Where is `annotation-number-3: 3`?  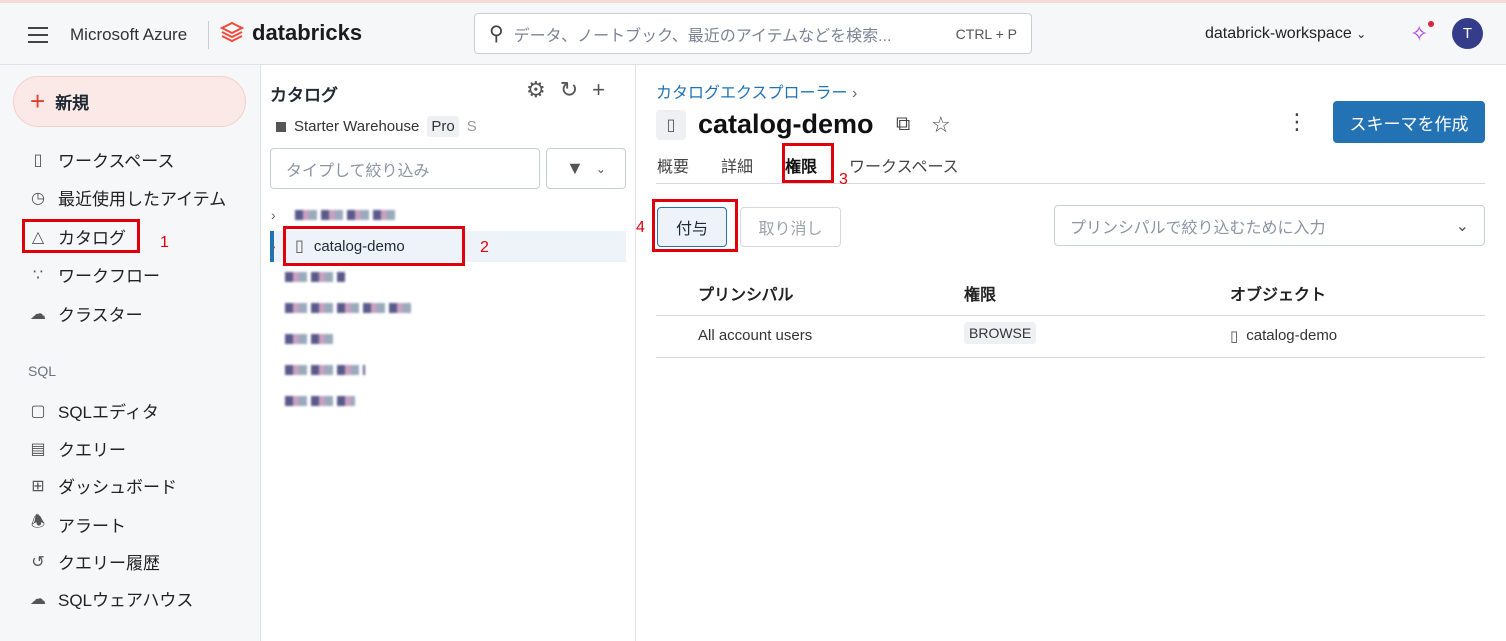
annotation-number-3: 3 is located at coordinates (843, 179).